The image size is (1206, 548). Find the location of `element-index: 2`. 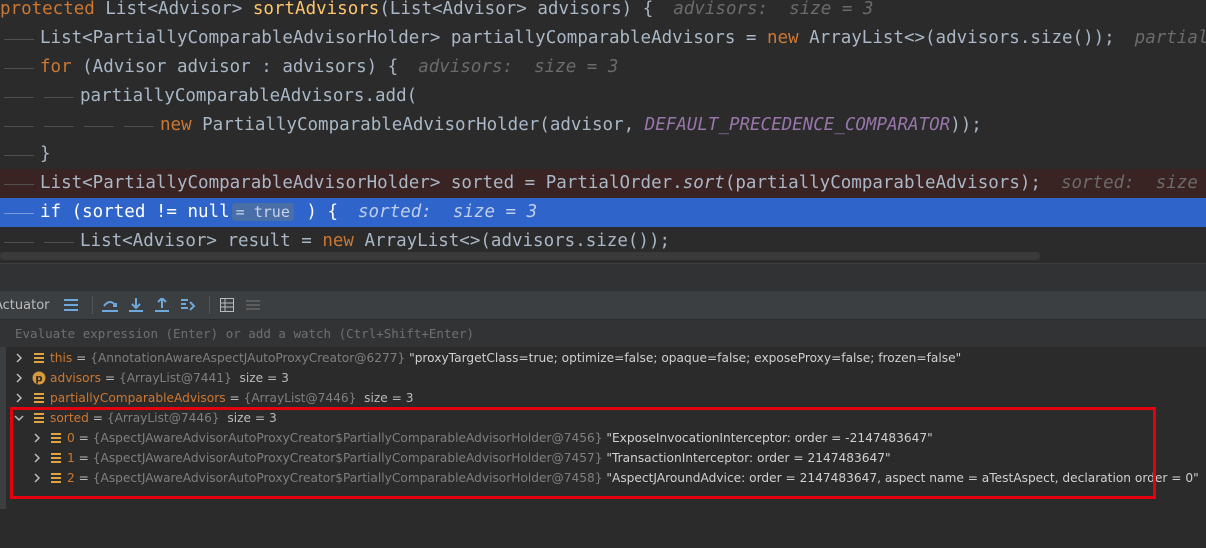

element-index: 2 is located at coordinates (71, 478).